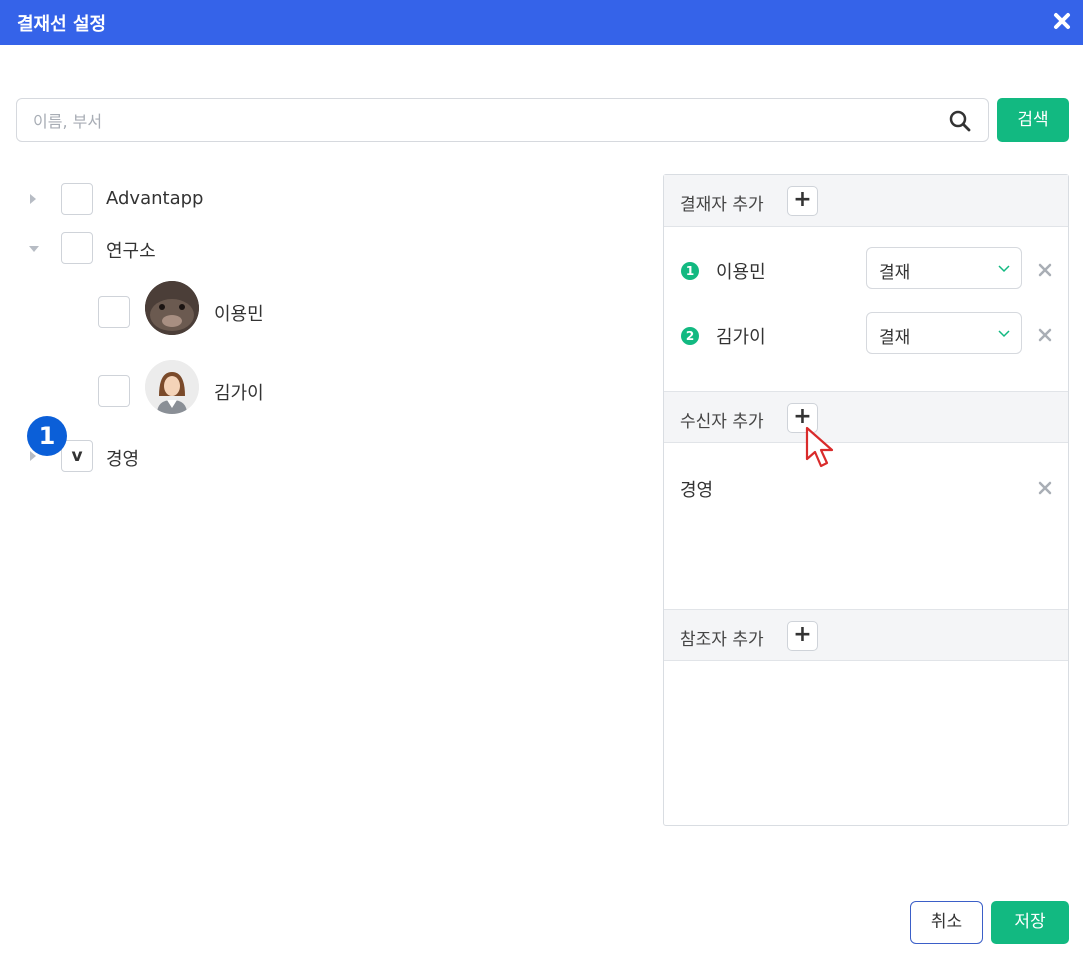 This screenshot has width=1083, height=958. What do you see at coordinates (690, 336) in the screenshot?
I see `order-badge: 2` at bounding box center [690, 336].